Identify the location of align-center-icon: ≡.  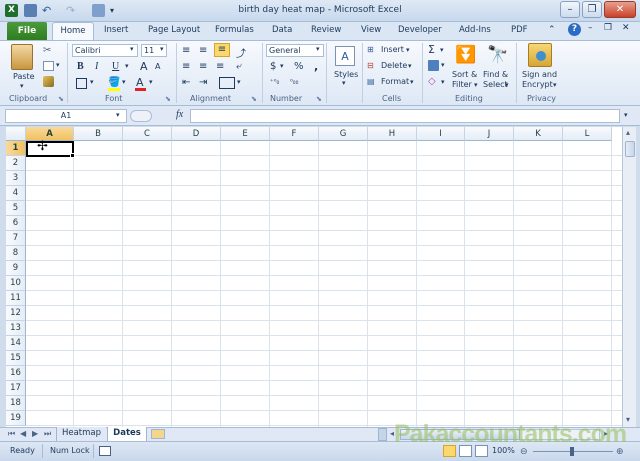
(203, 66).